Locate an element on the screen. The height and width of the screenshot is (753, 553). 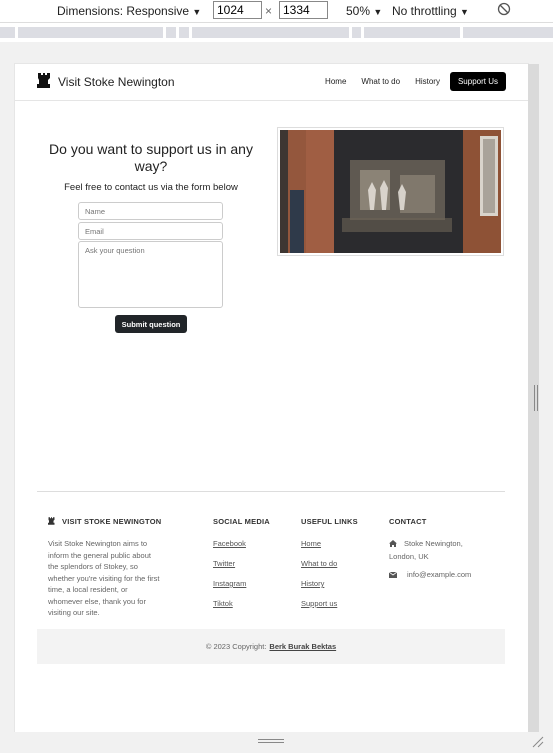
rotate-disabled-icon is located at coordinates (504, 10).